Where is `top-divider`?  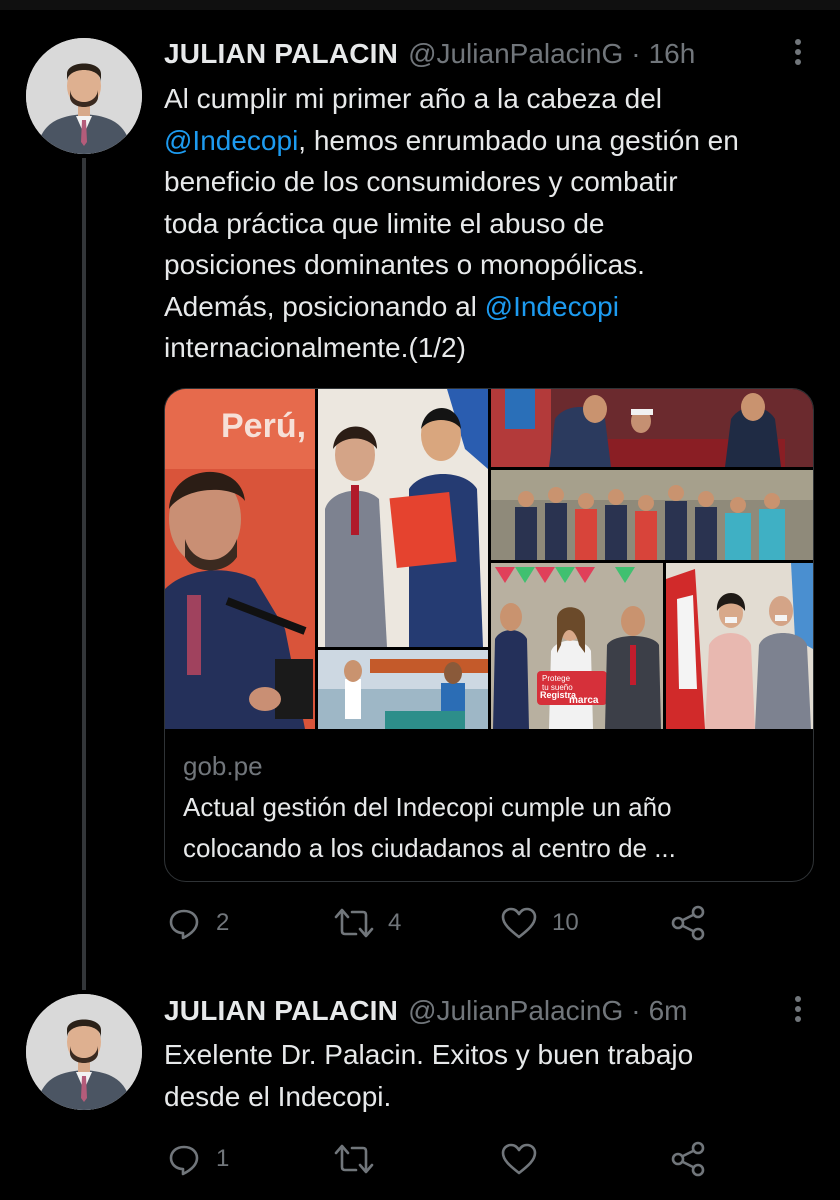 top-divider is located at coordinates (420, 5).